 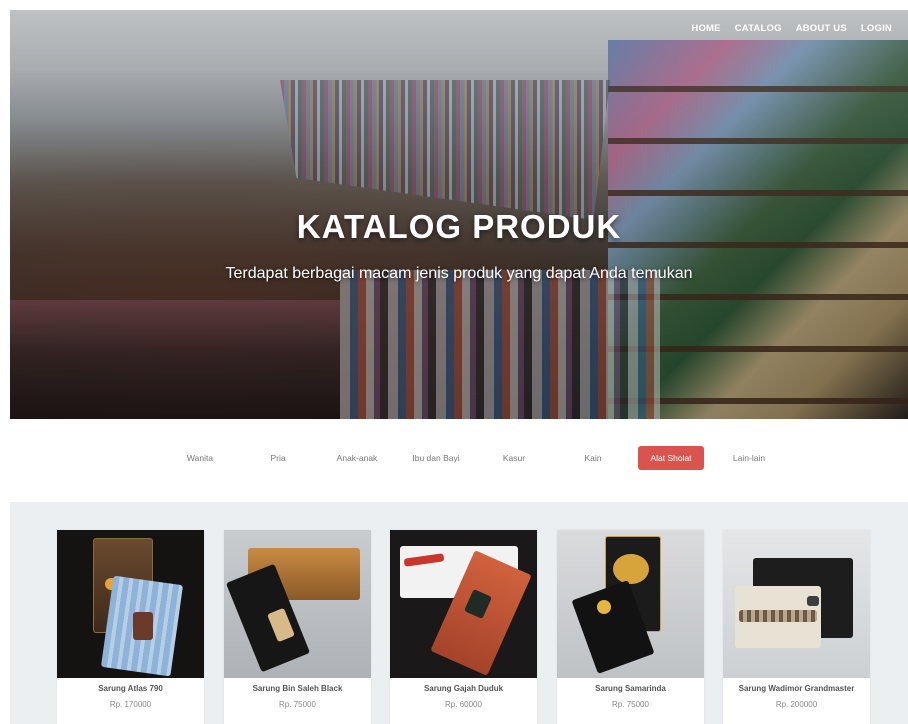 What do you see at coordinates (876, 28) in the screenshot?
I see `nav-login: LOGIN` at bounding box center [876, 28].